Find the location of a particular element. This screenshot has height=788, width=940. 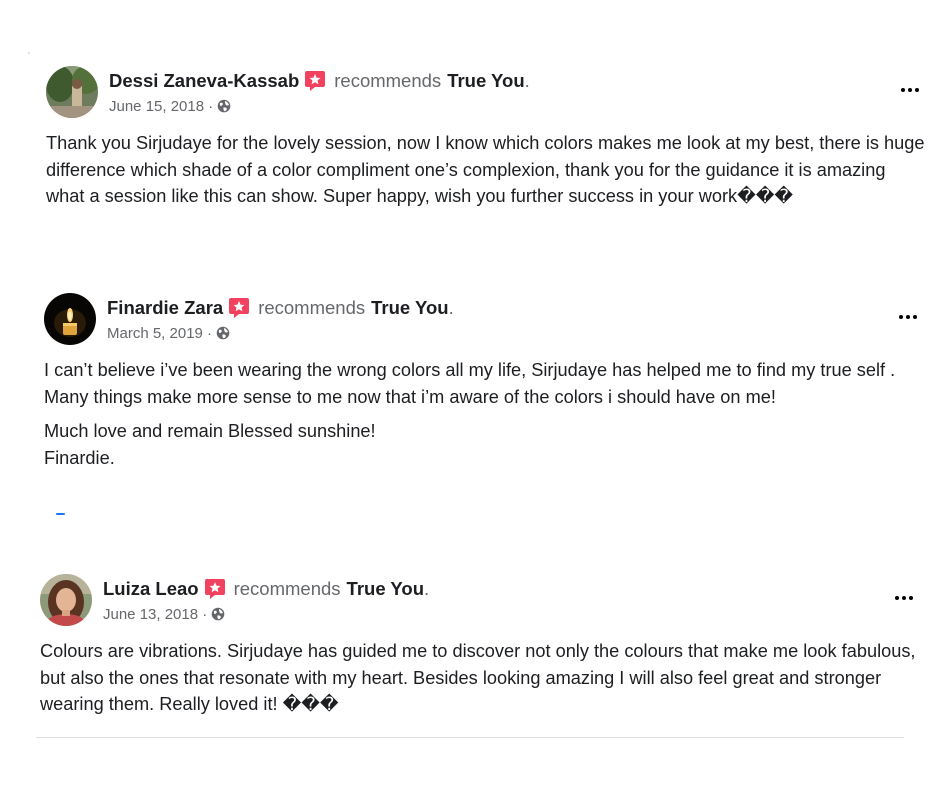

reviewer-name: Dessi Zaneva-Kassab is located at coordinates (204, 81).